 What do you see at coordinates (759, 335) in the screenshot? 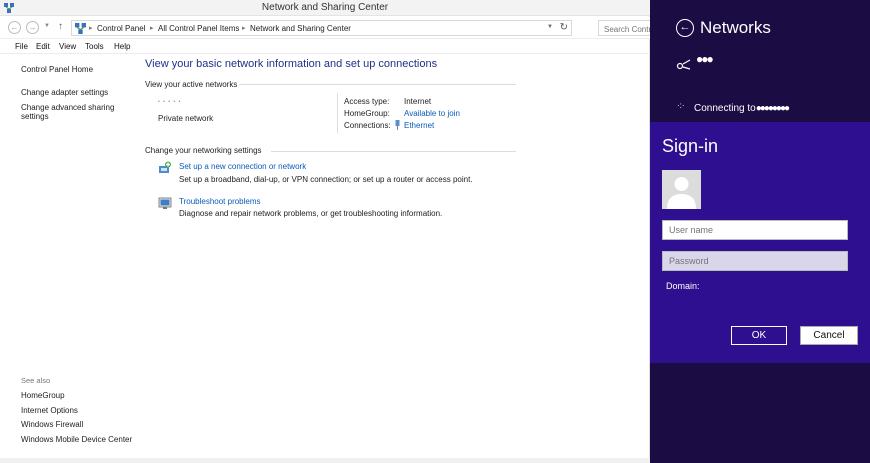
I see `ok-button: OK` at bounding box center [759, 335].